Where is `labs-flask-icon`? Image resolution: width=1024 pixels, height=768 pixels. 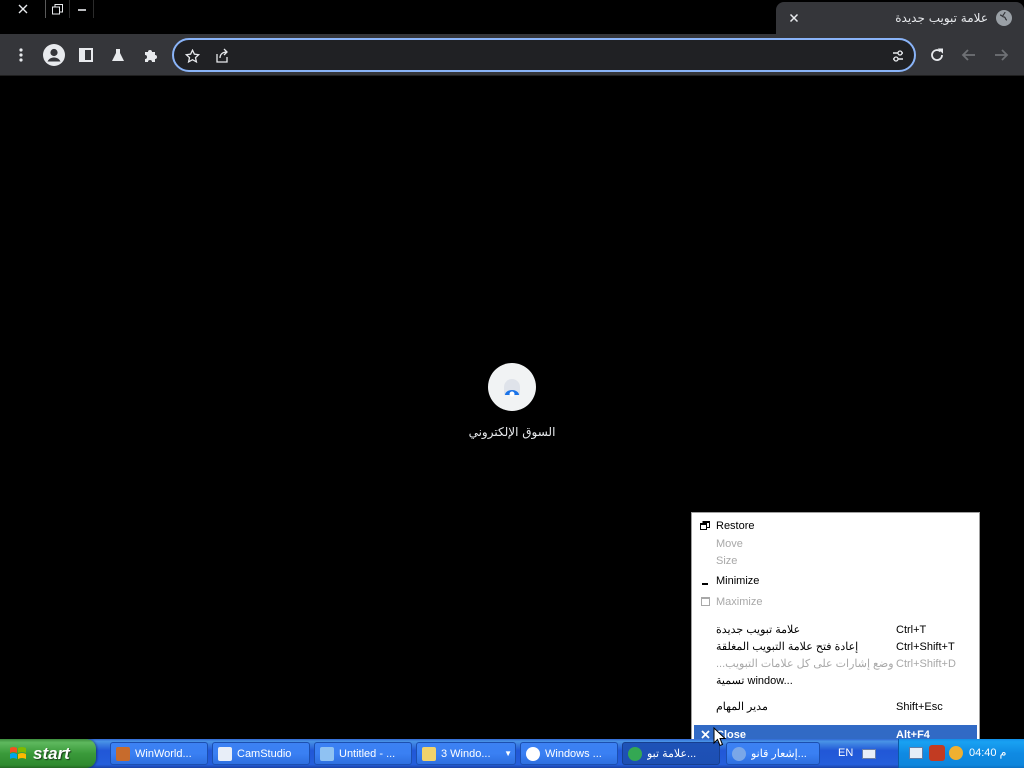
labs-flask-icon is located at coordinates (118, 55).